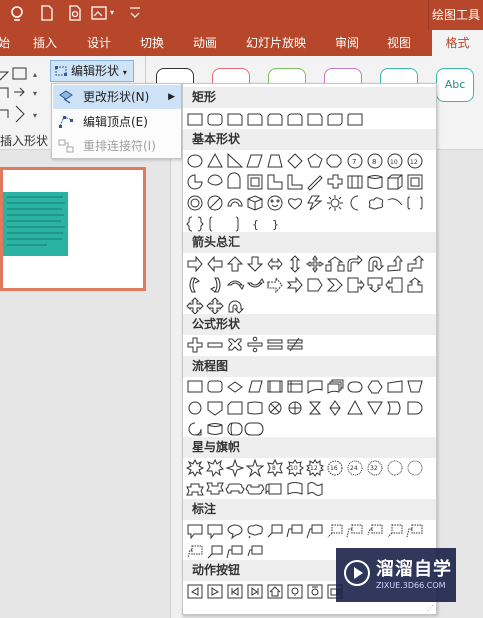  What do you see at coordinates (306, 345) in the screenshot?
I see `shape-row-equation` at bounding box center [306, 345].